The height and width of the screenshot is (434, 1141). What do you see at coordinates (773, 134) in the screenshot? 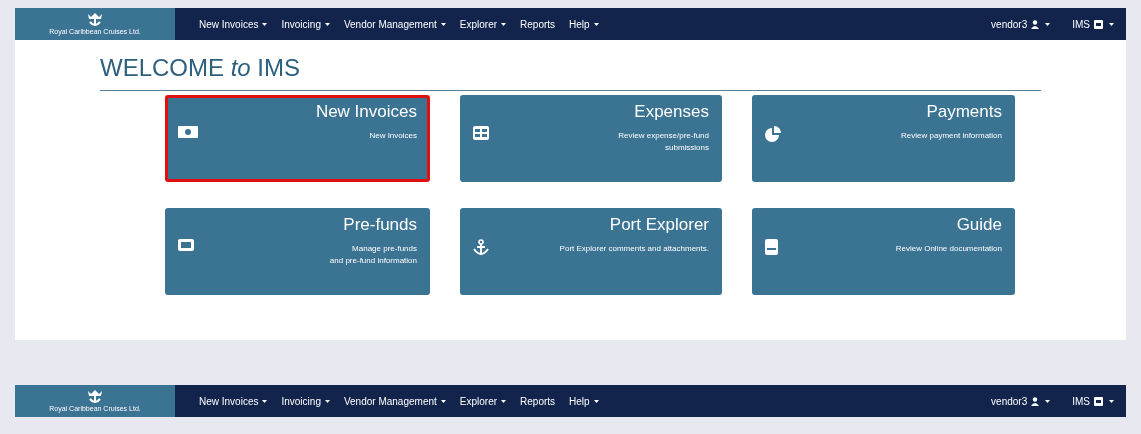
I see `pie-chart-icon` at bounding box center [773, 134].